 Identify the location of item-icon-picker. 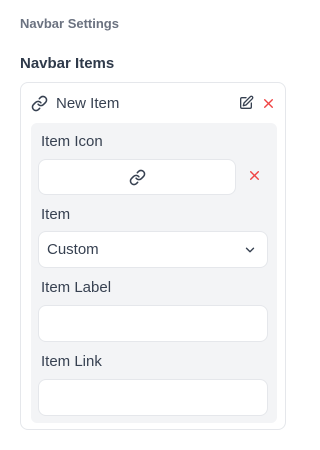
(137, 177).